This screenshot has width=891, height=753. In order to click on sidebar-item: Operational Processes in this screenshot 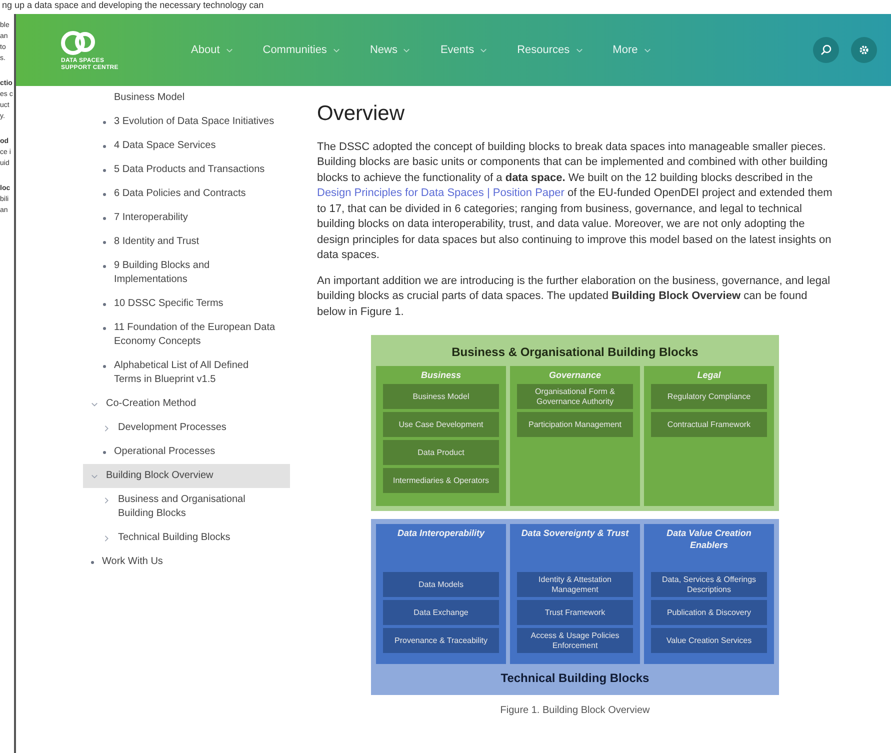, I will do `click(186, 452)`.